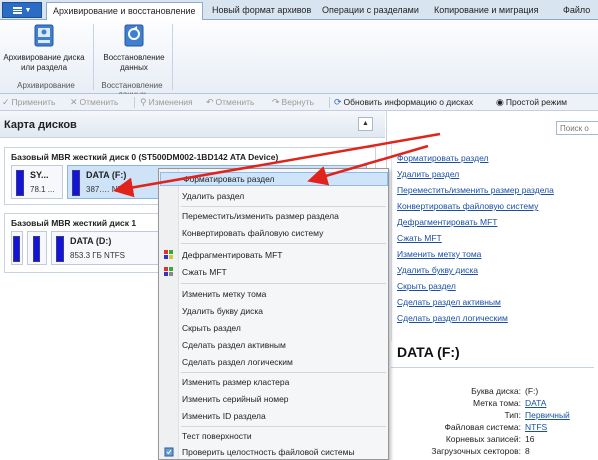  What do you see at coordinates (576, 11) in the screenshot?
I see `tab-files: Файло` at bounding box center [576, 11].